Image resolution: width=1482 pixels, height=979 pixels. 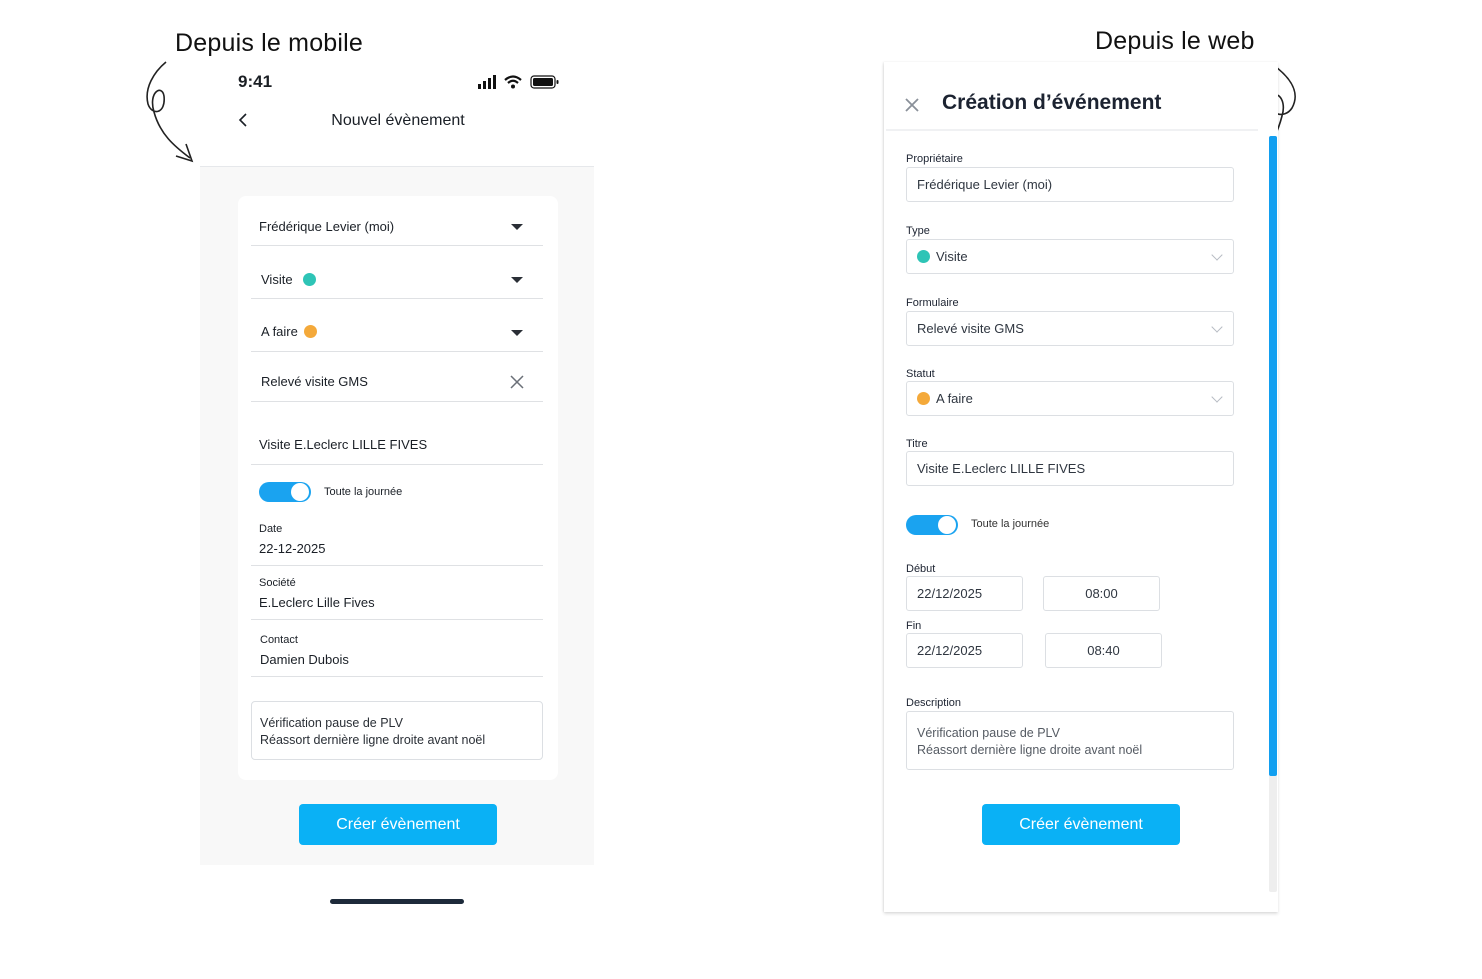 What do you see at coordinates (170, 112) in the screenshot?
I see `arrow-mobile-icon` at bounding box center [170, 112].